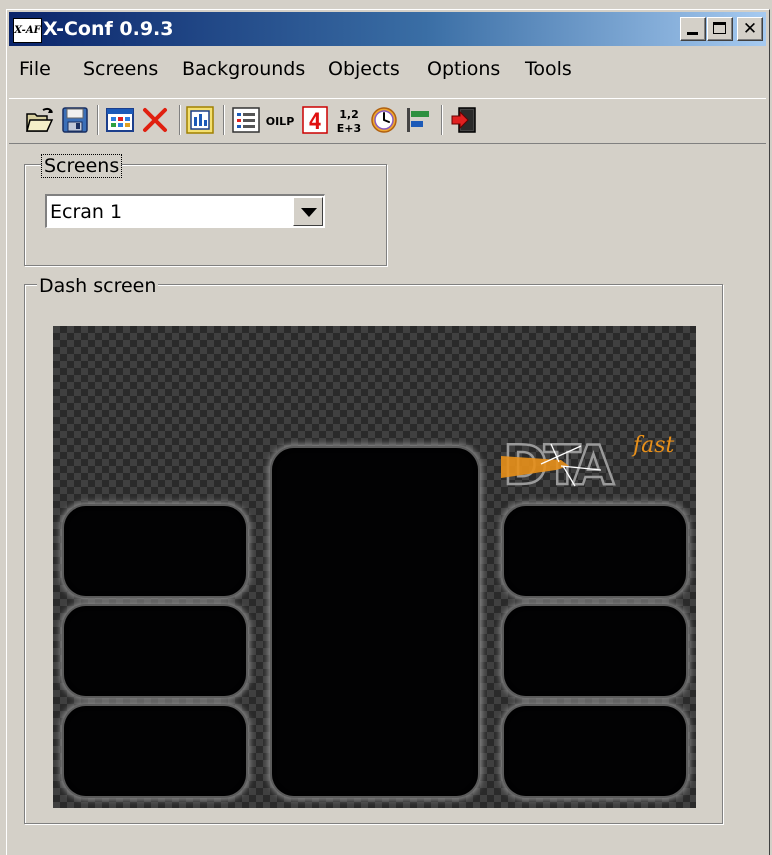 The image size is (772, 855). What do you see at coordinates (349, 128) in the screenshot?
I see `numeric-bottom-label: E+3` at bounding box center [349, 128].